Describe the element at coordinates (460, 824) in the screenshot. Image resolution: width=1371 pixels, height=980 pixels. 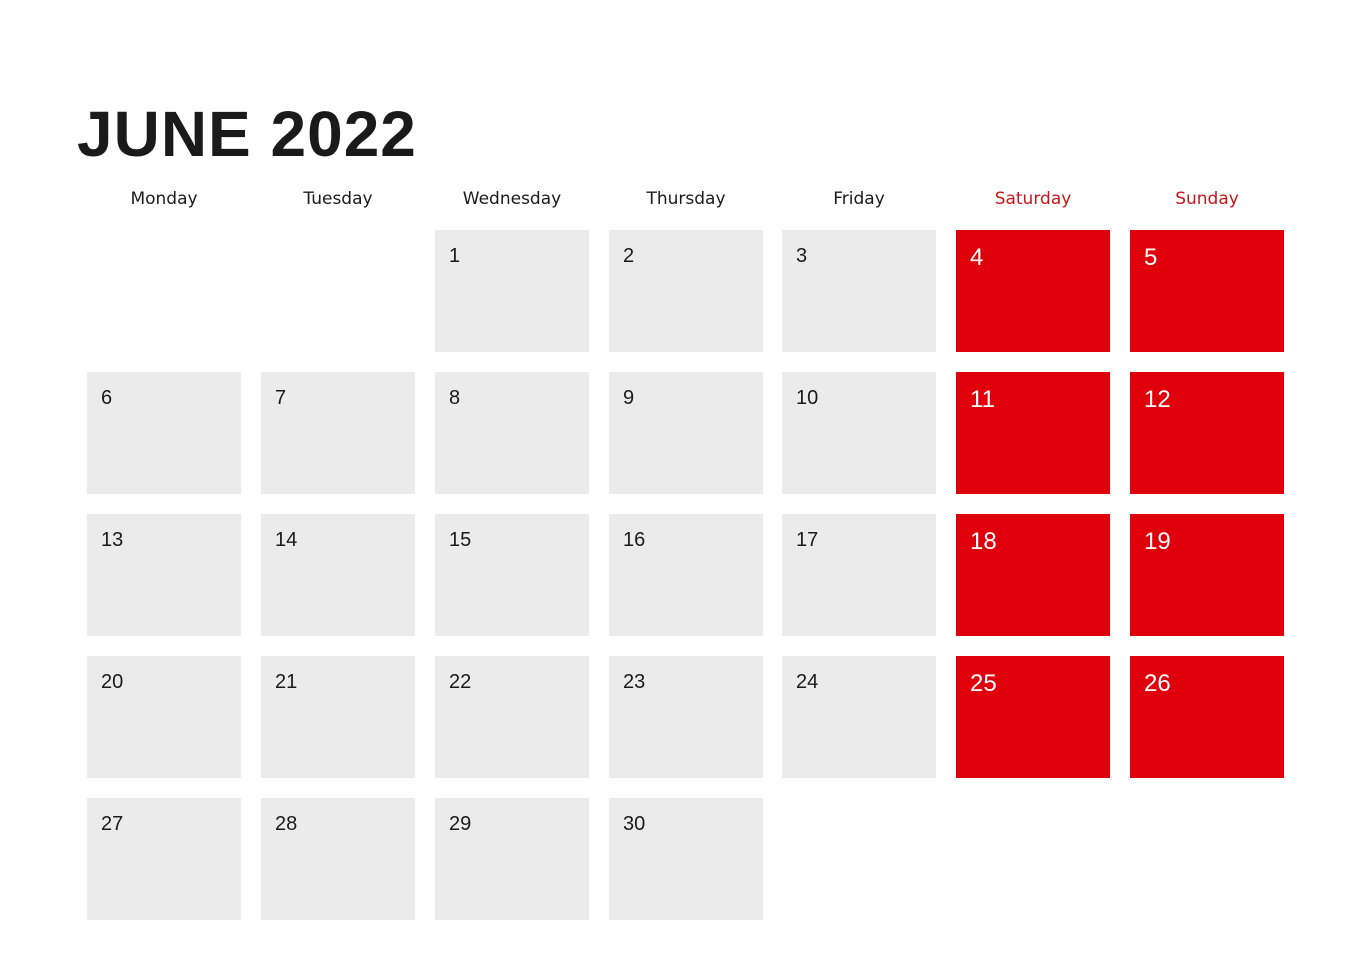
I see `day-number: 29` at that location.